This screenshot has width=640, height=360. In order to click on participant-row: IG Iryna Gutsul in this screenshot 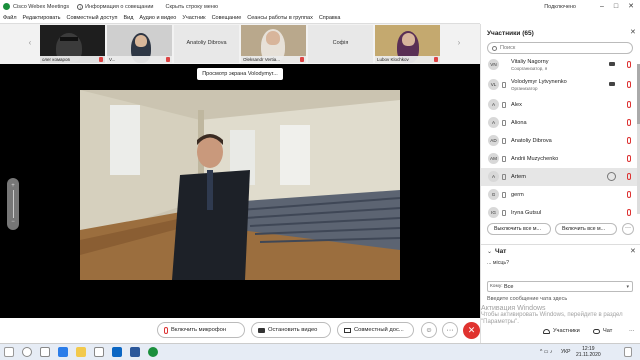, I will do `click(560, 213)`.